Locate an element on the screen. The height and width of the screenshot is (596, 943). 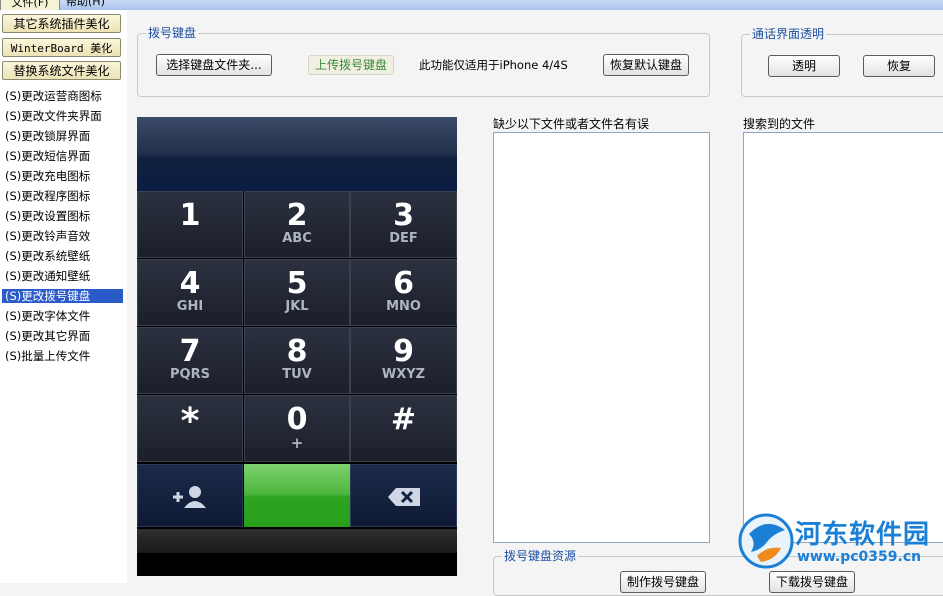
found-files-list is located at coordinates (843, 337).